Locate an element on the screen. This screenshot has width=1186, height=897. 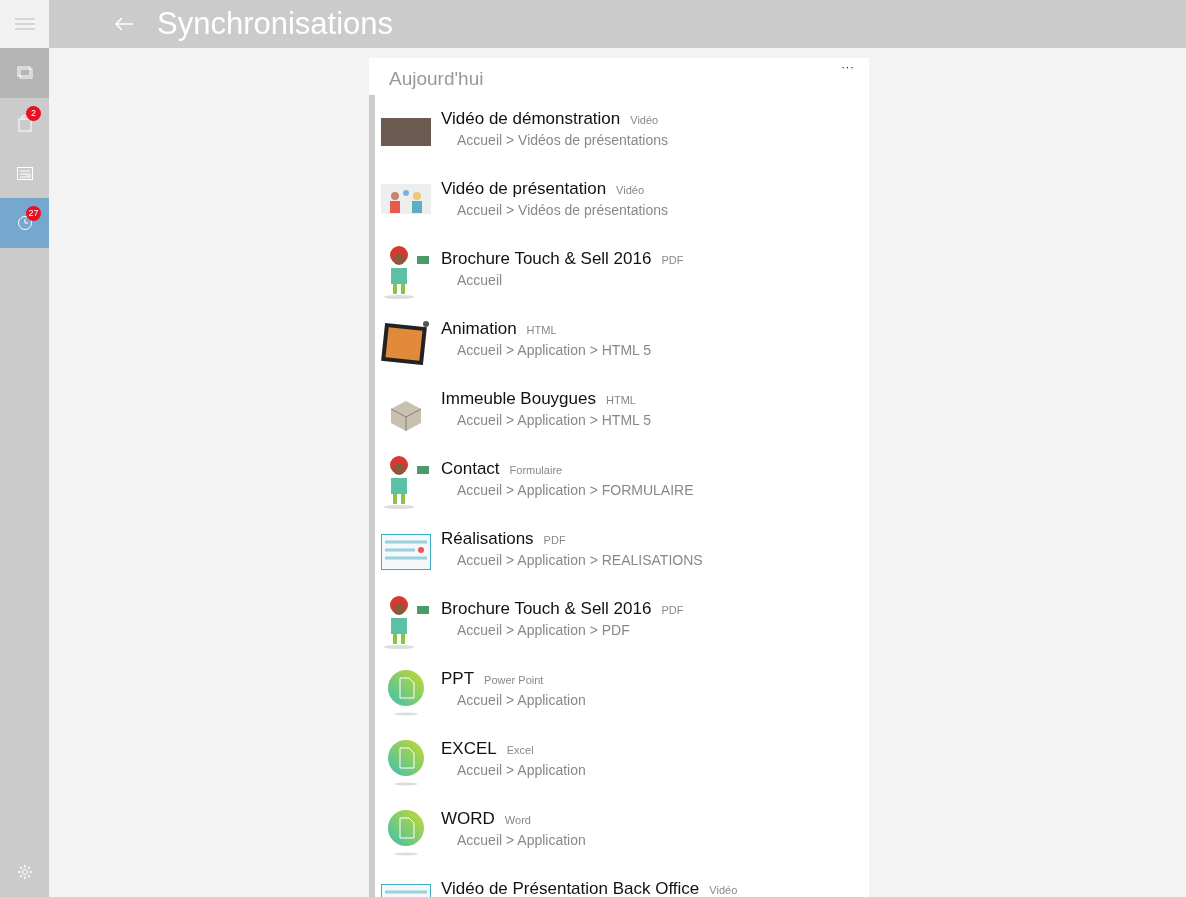
tablet-illustration is located at coordinates (406, 342).